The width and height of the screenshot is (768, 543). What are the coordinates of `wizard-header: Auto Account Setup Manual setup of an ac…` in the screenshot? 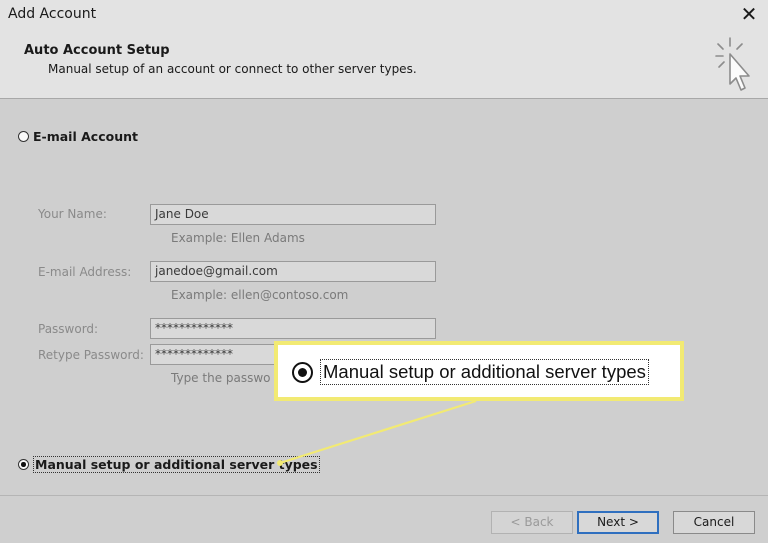 It's located at (384, 64).